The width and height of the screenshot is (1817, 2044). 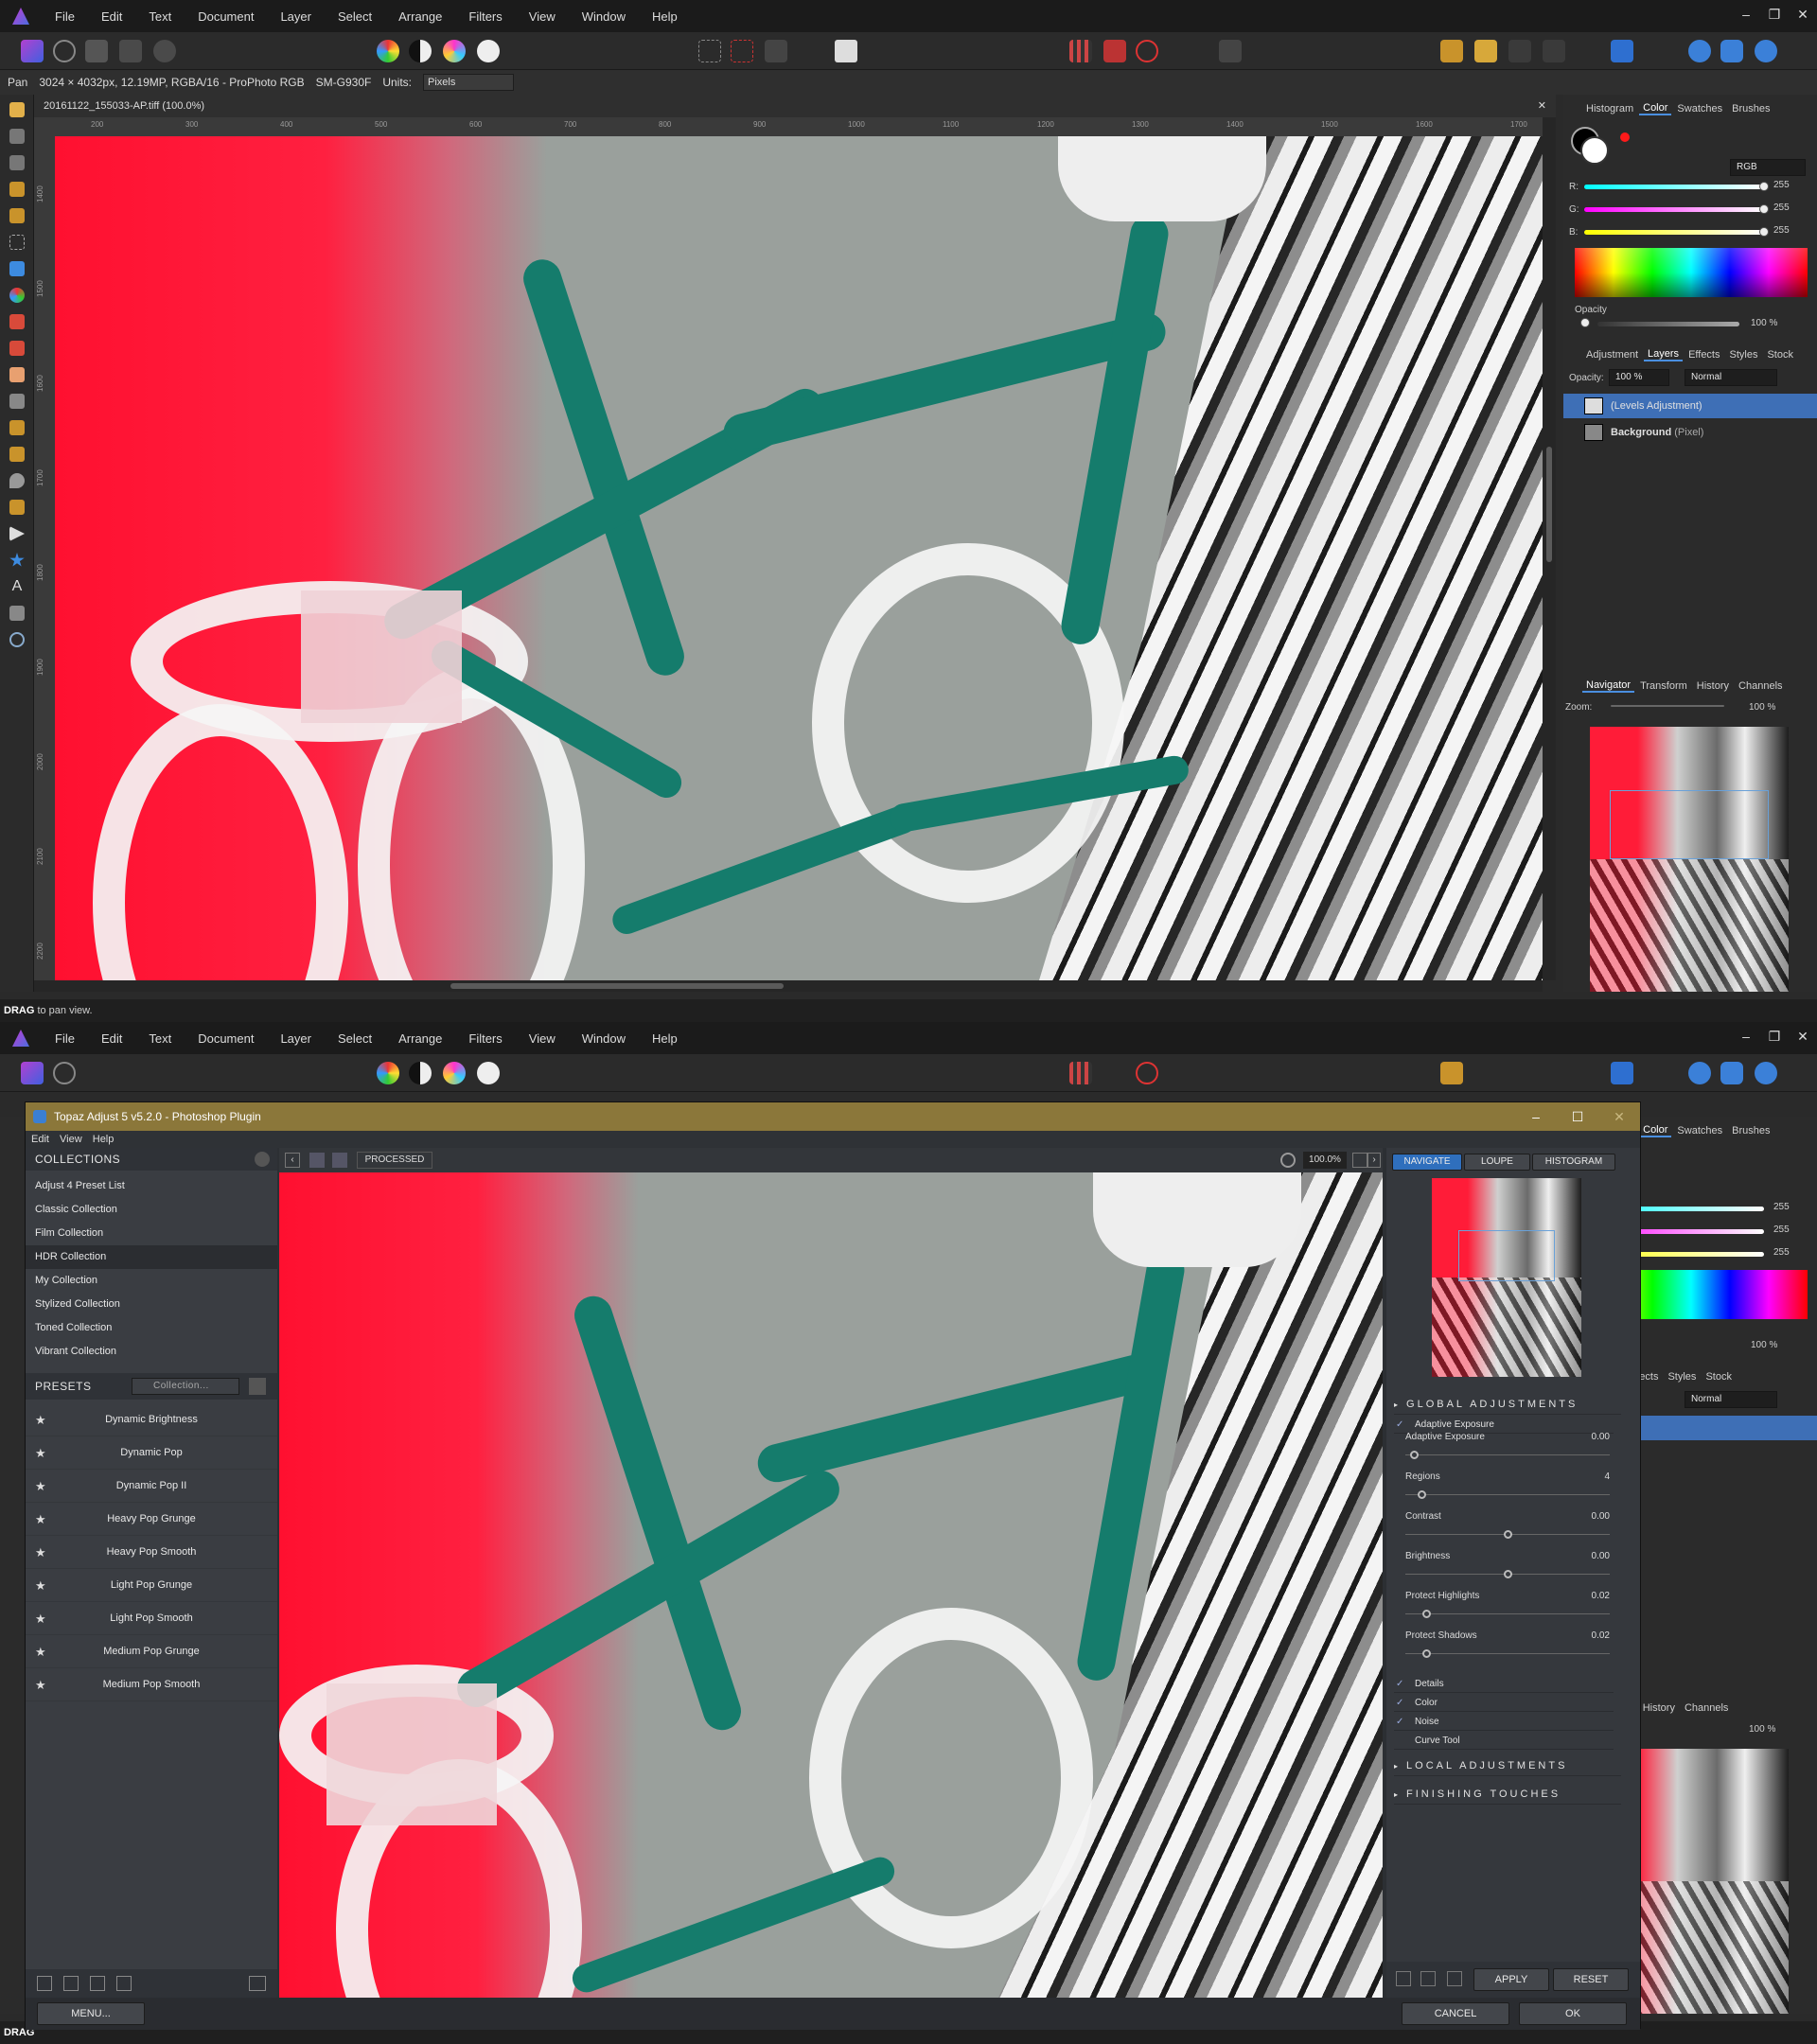 What do you see at coordinates (355, 1038) in the screenshot?
I see `menu-select: Select` at bounding box center [355, 1038].